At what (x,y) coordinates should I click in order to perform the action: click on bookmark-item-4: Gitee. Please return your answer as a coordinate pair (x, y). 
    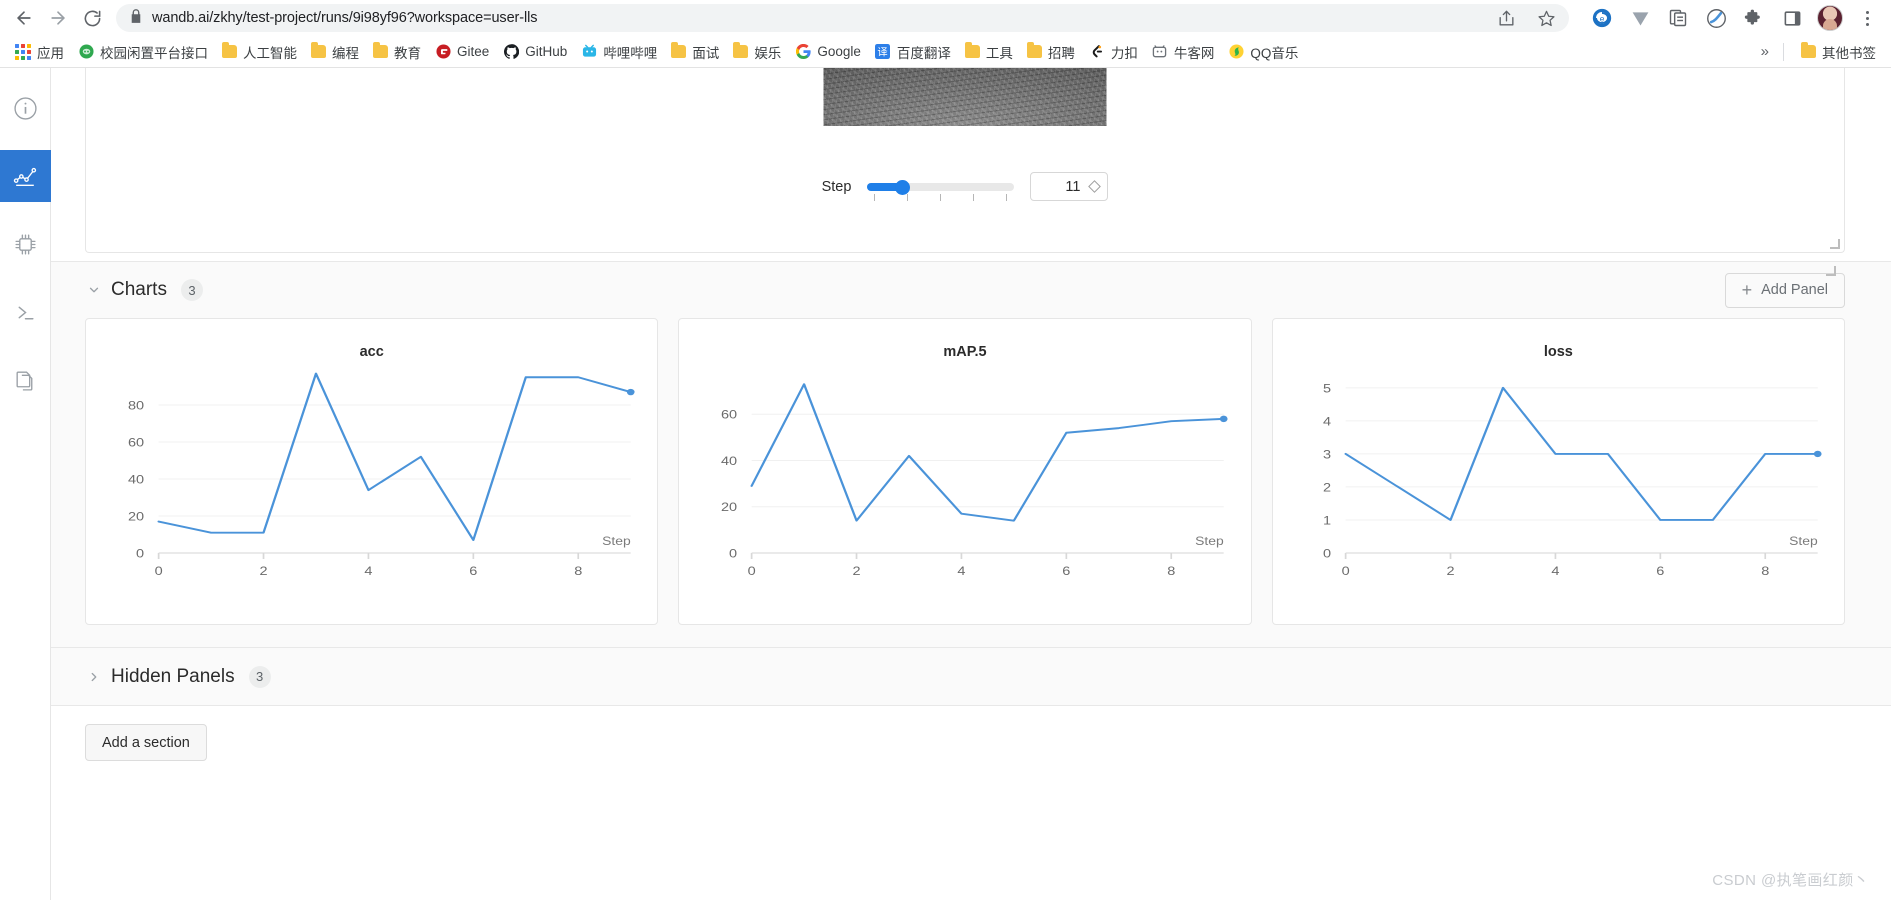
    Looking at the image, I should click on (462, 52).